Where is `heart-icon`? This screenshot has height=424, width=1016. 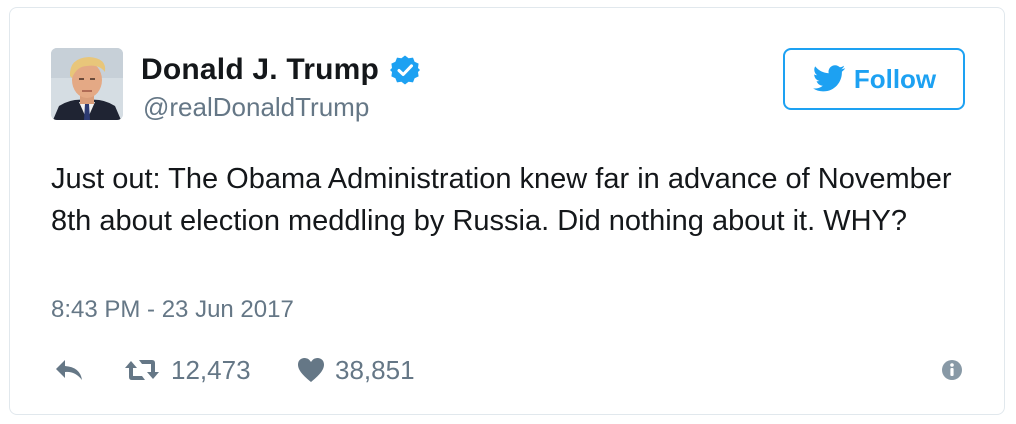
heart-icon is located at coordinates (311, 370).